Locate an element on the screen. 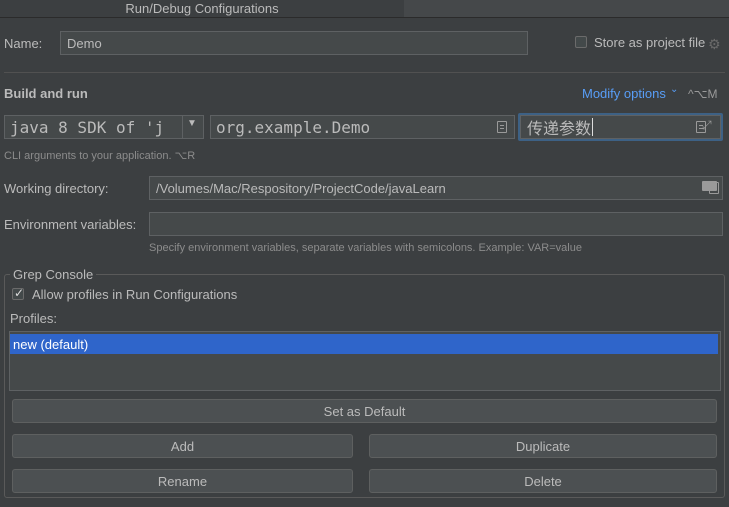 Image resolution: width=729 pixels, height=507 pixels. name-label: Name: is located at coordinates (23, 43).